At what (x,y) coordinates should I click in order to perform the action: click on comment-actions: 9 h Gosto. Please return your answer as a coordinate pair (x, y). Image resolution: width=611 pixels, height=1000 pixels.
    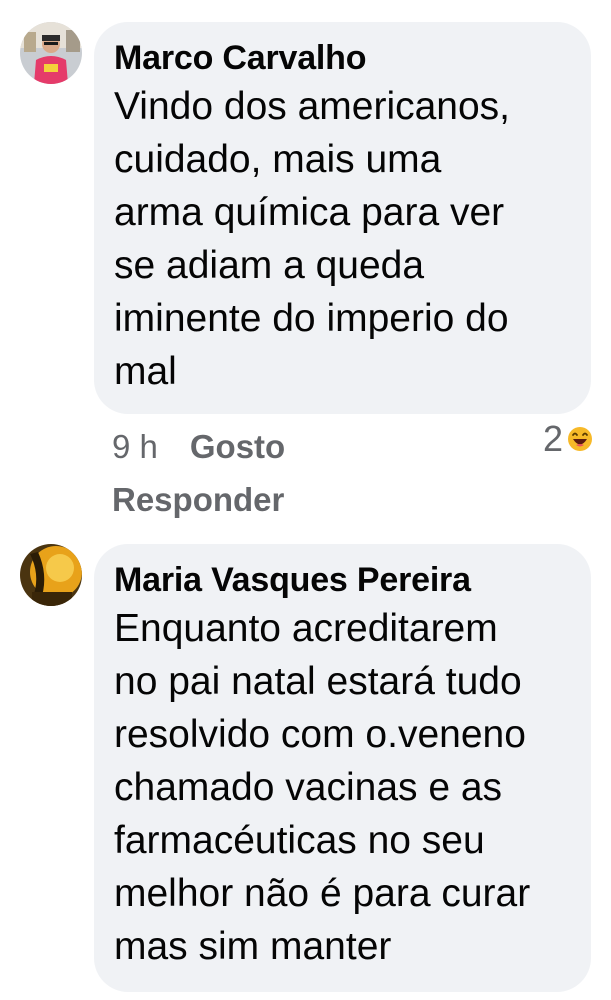
    Looking at the image, I should click on (198, 447).